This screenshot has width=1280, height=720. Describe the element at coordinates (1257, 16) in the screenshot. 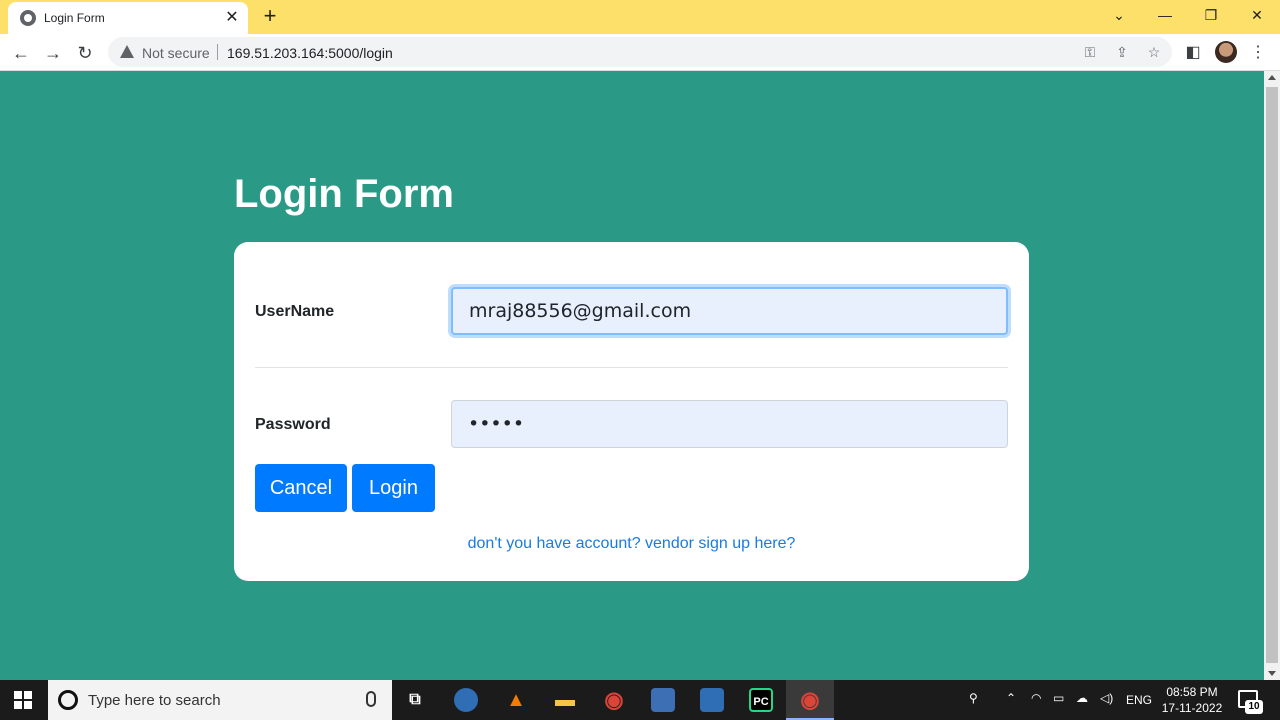

I see `close-window-button: ✕` at that location.